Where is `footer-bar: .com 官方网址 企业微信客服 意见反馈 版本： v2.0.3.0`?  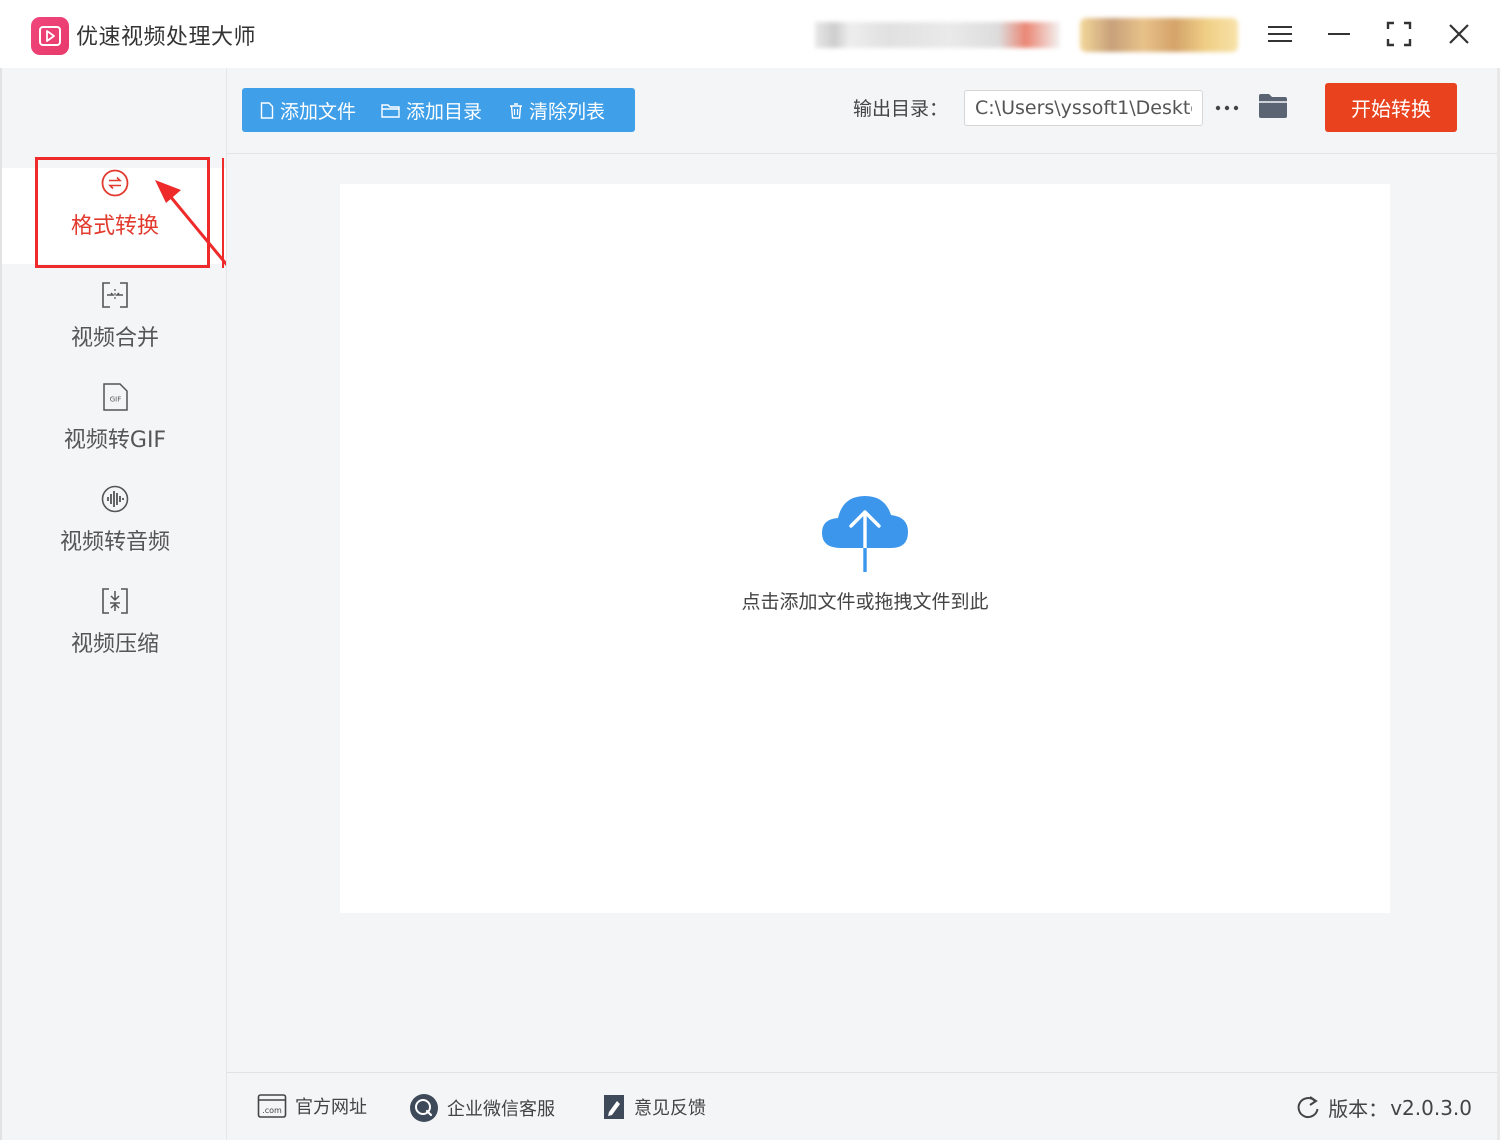 footer-bar: .com 官方网址 企业微信客服 意见反馈 版本： v2.0.3.0 is located at coordinates (863, 1106).